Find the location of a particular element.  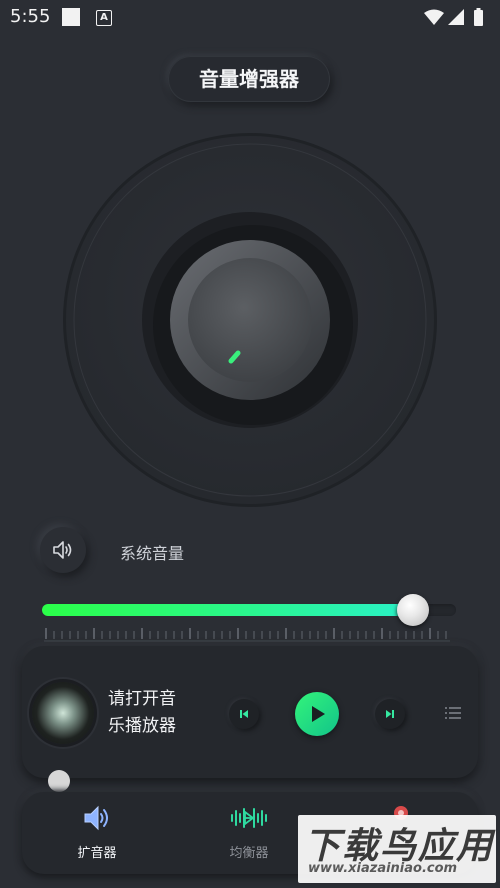

player-prompt-line1: 请打开音 is located at coordinates (142, 699).